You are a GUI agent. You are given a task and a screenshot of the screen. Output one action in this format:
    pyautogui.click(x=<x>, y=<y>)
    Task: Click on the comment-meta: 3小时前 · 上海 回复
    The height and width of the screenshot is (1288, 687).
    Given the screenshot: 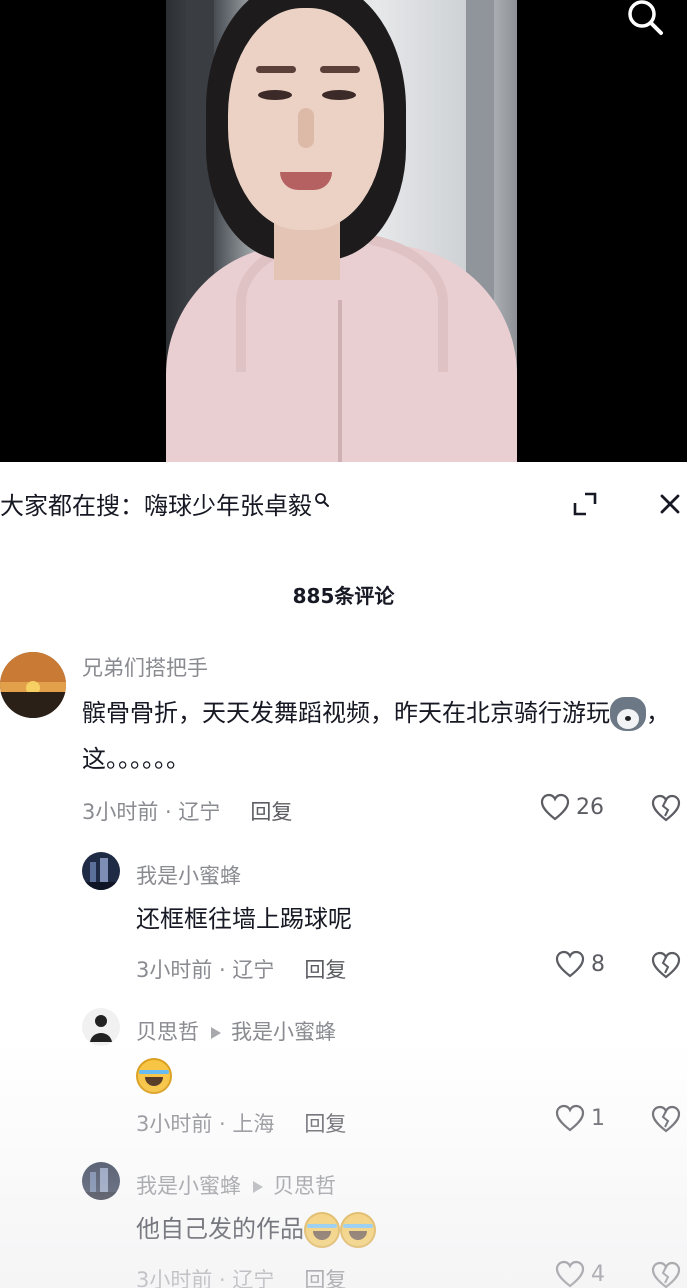 What is the action you would take?
    pyautogui.click(x=241, y=1123)
    